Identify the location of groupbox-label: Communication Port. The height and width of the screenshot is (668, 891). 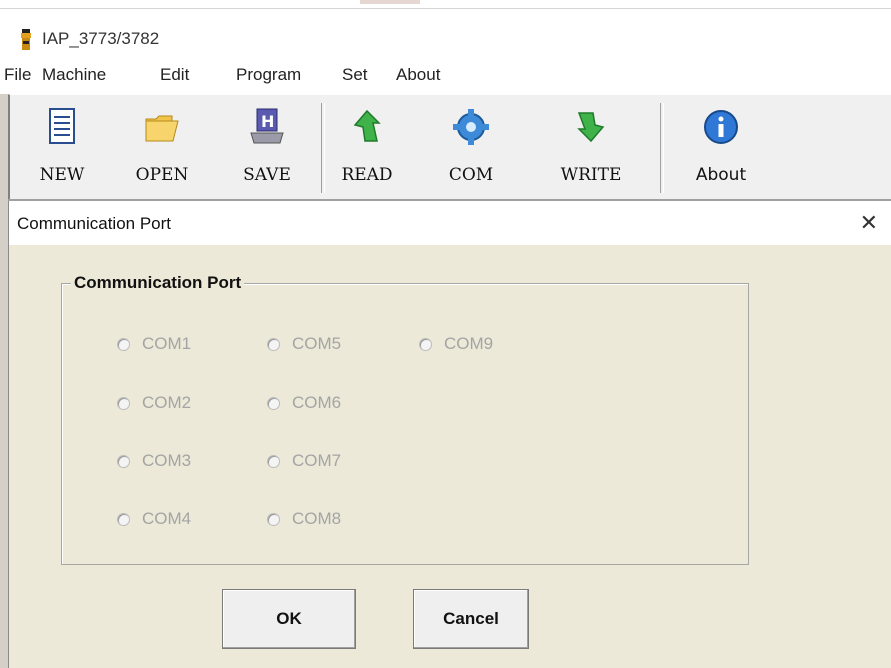
(158, 283).